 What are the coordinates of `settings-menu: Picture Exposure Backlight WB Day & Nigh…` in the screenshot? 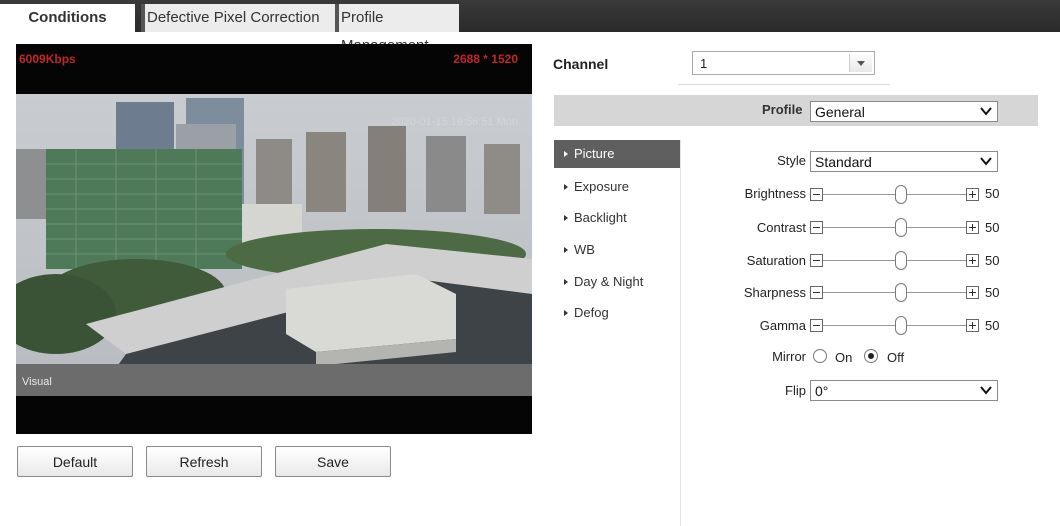 It's located at (617, 333).